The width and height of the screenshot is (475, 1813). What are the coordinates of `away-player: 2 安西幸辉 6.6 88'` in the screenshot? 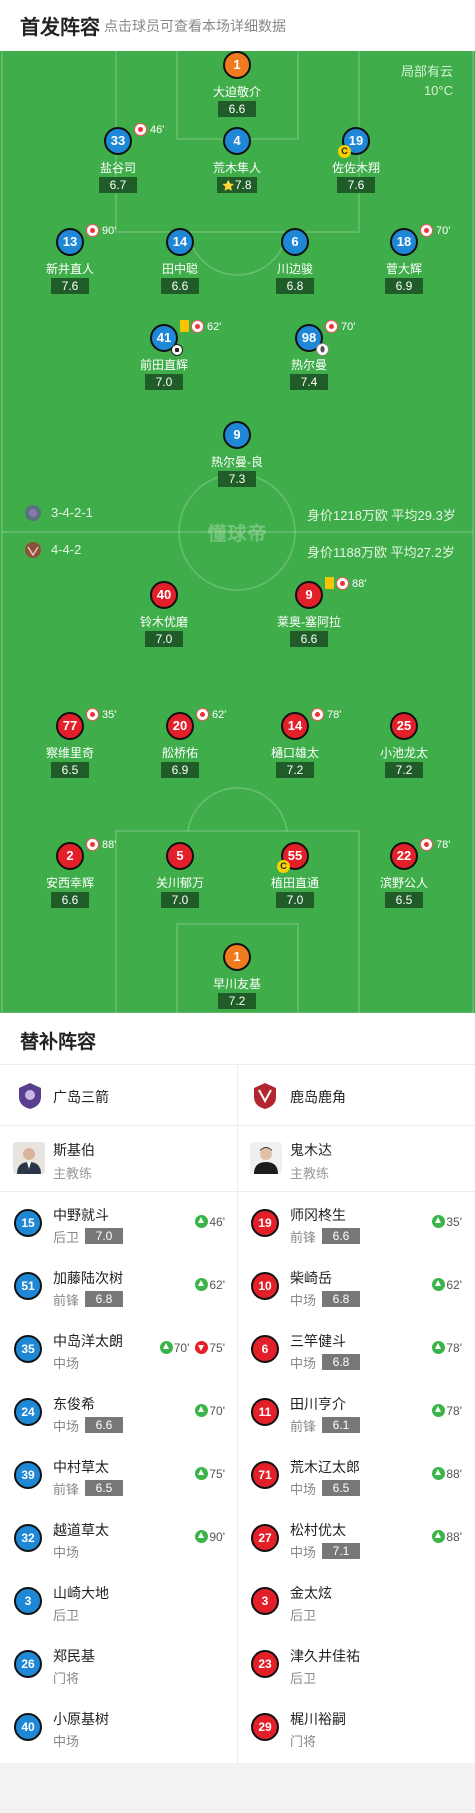 It's located at (70, 879).